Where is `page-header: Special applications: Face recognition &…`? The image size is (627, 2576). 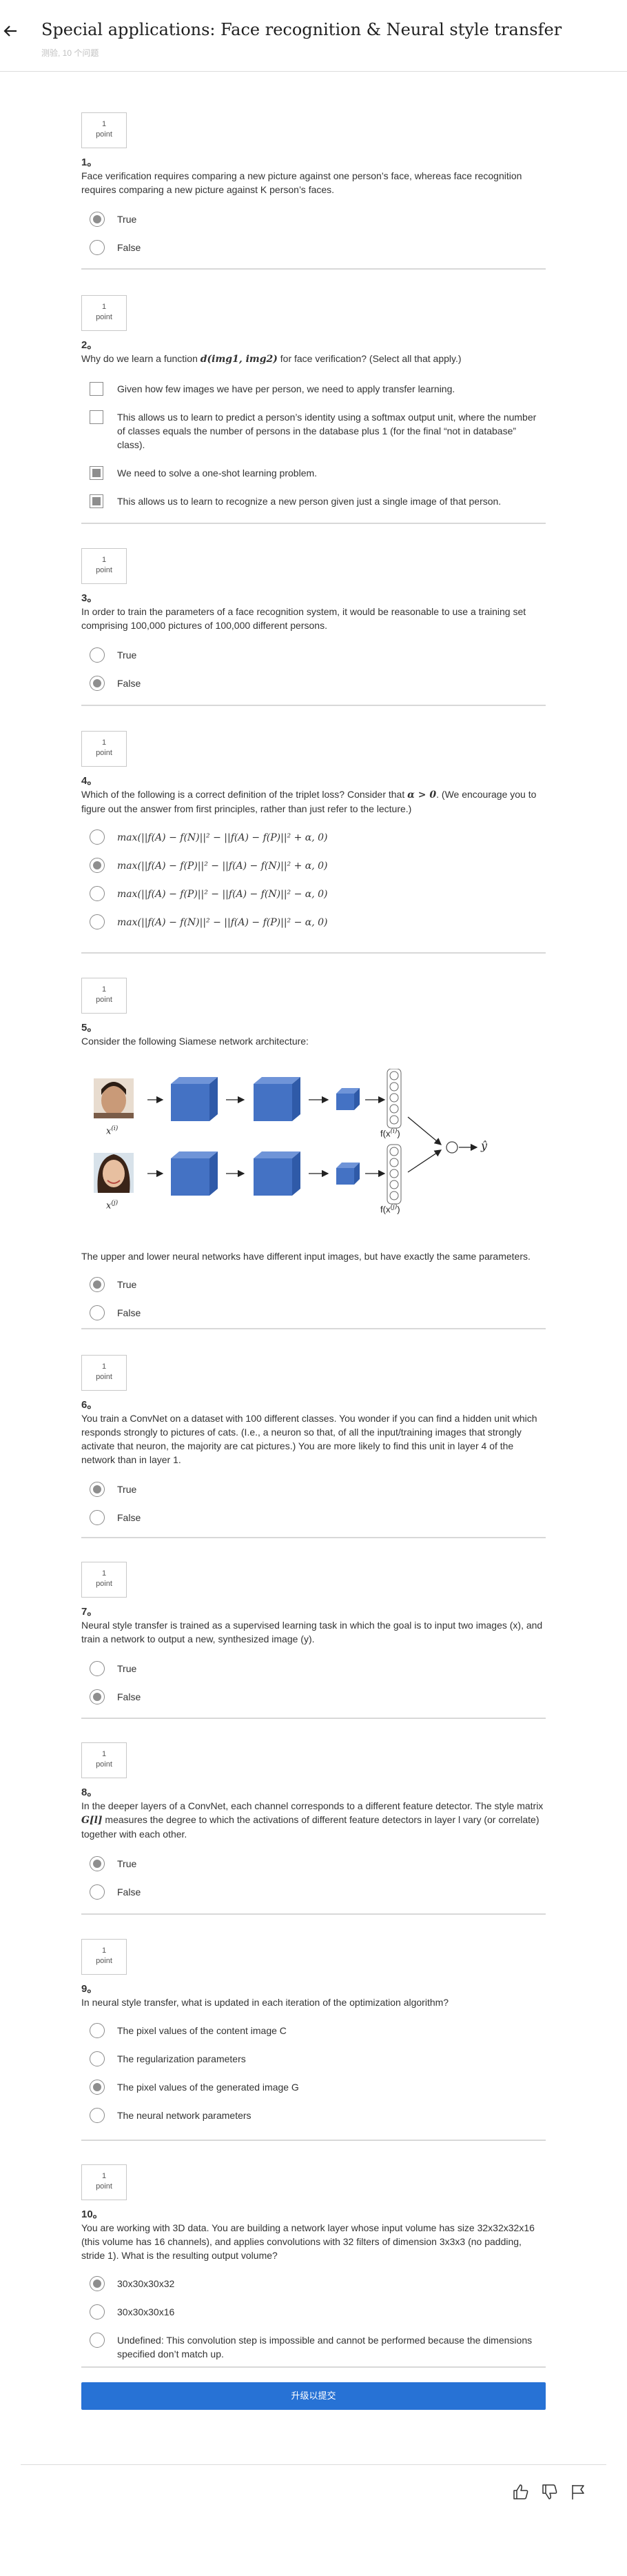 page-header: Special applications: Face recognition &… is located at coordinates (313, 36).